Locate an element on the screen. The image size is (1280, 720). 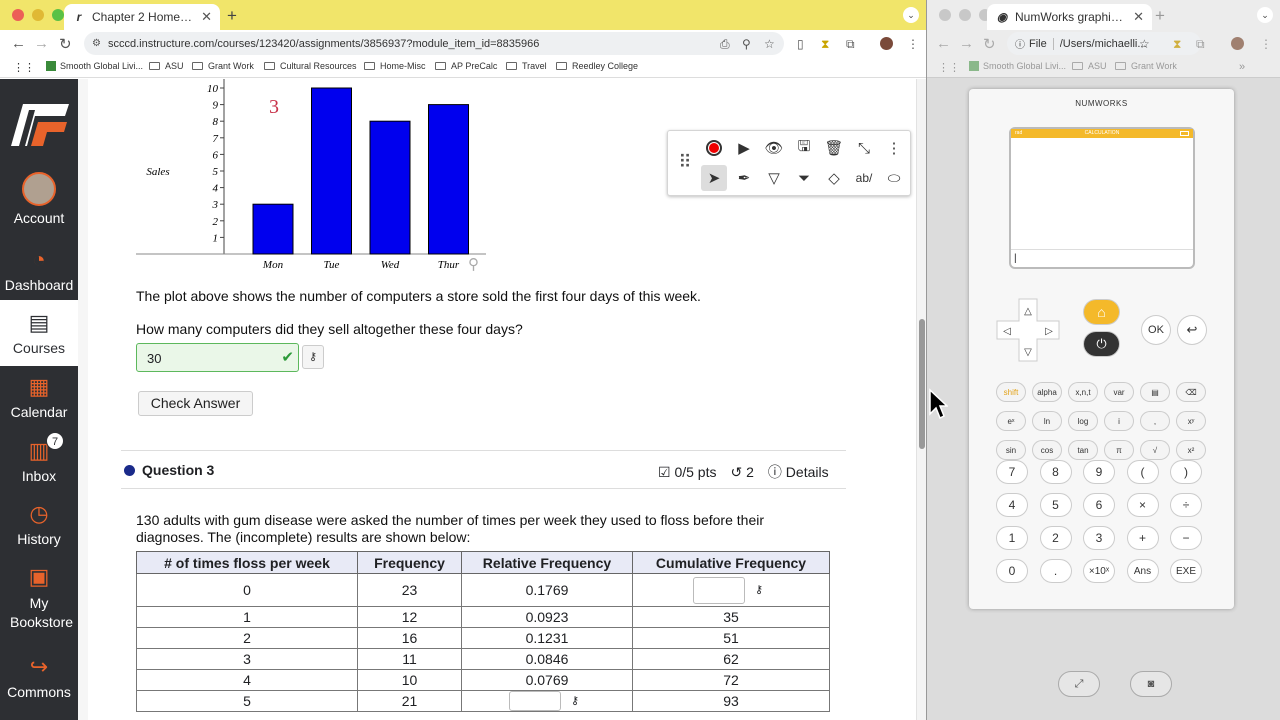
calc-key: xʸ is located at coordinates (1191, 421).